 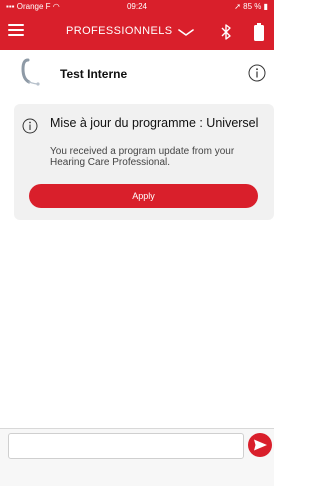 What do you see at coordinates (260, 445) in the screenshot?
I see `send-icon` at bounding box center [260, 445].